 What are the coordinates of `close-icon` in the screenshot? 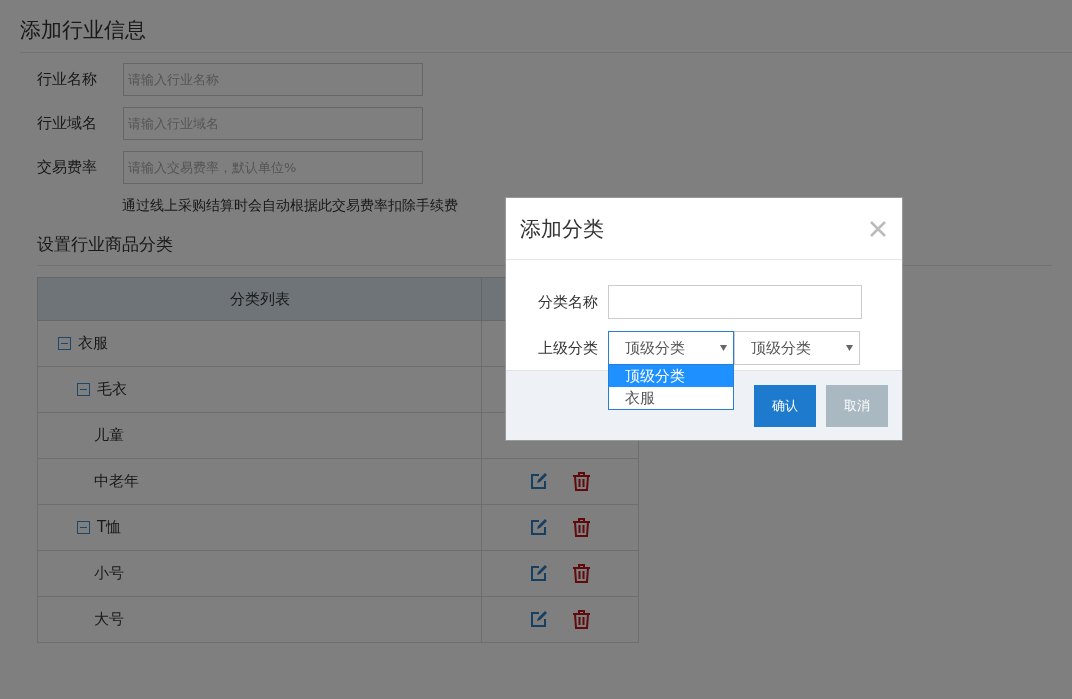 It's located at (878, 228).